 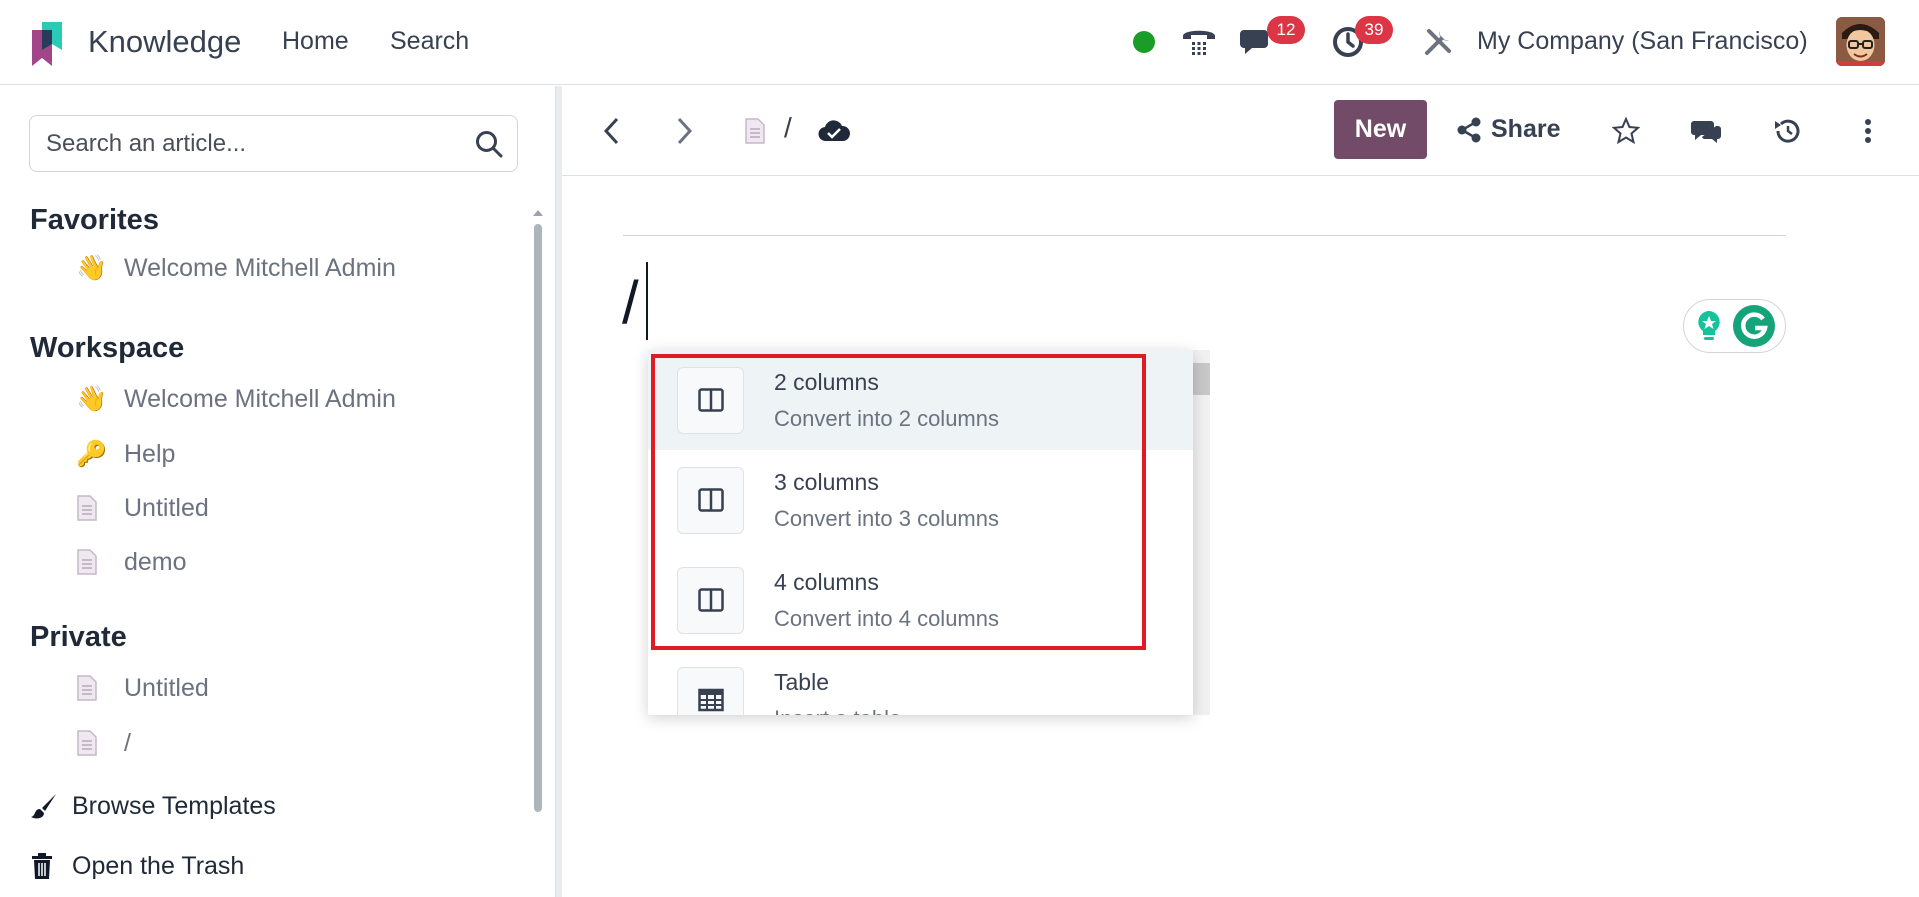 I want to click on app-name: Knowledge, so click(x=164, y=42).